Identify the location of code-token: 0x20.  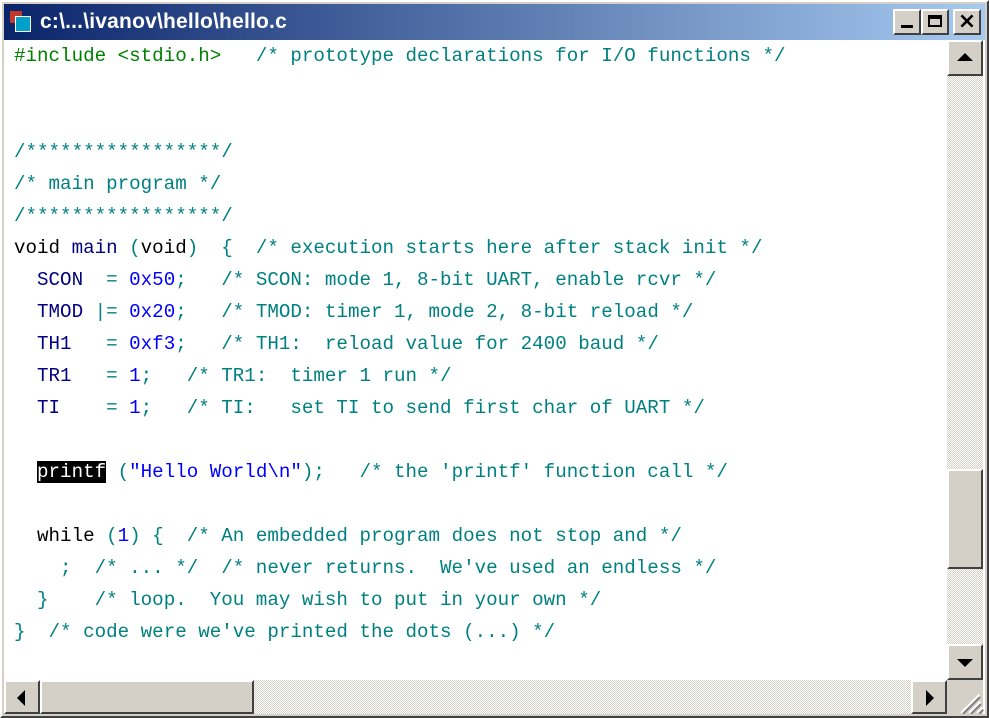
(152, 312).